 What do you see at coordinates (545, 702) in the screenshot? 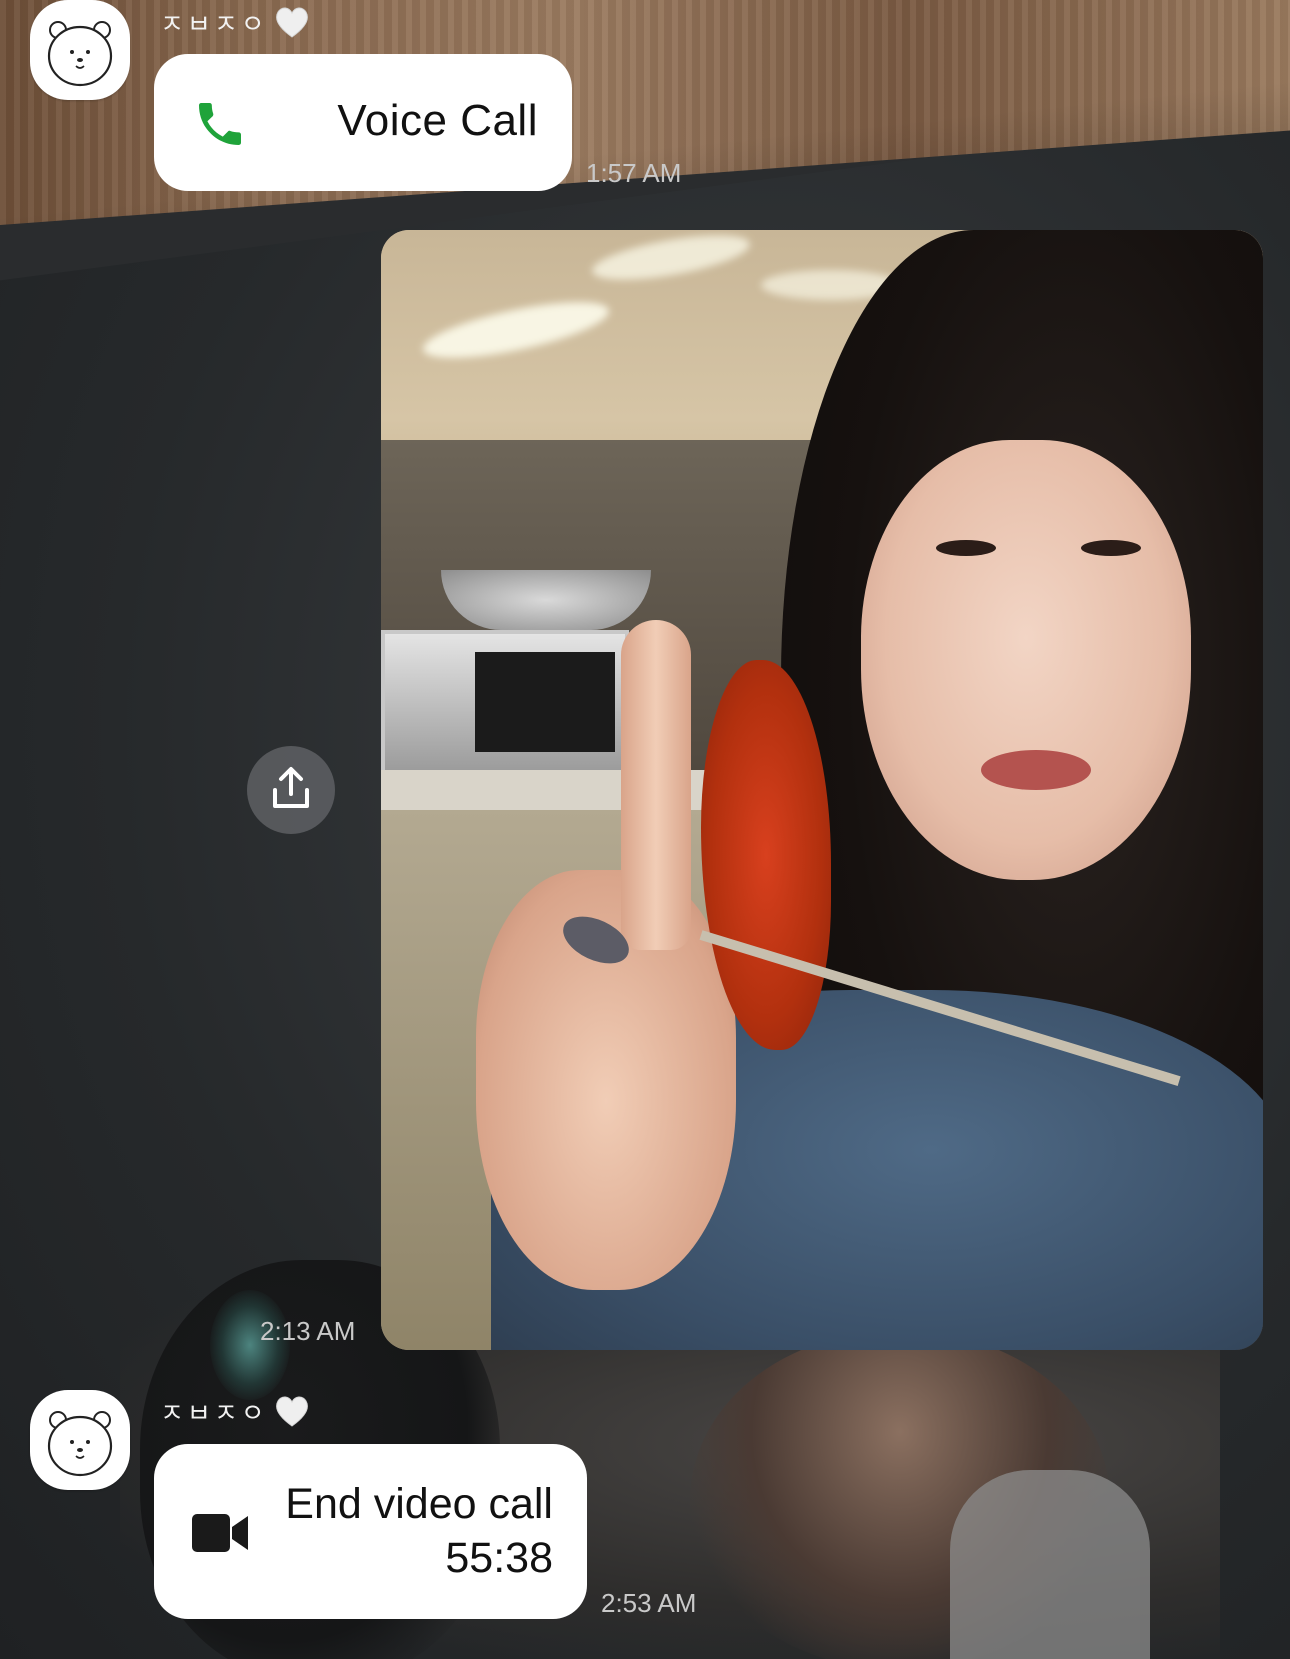
I see `photo-microwave-door` at bounding box center [545, 702].